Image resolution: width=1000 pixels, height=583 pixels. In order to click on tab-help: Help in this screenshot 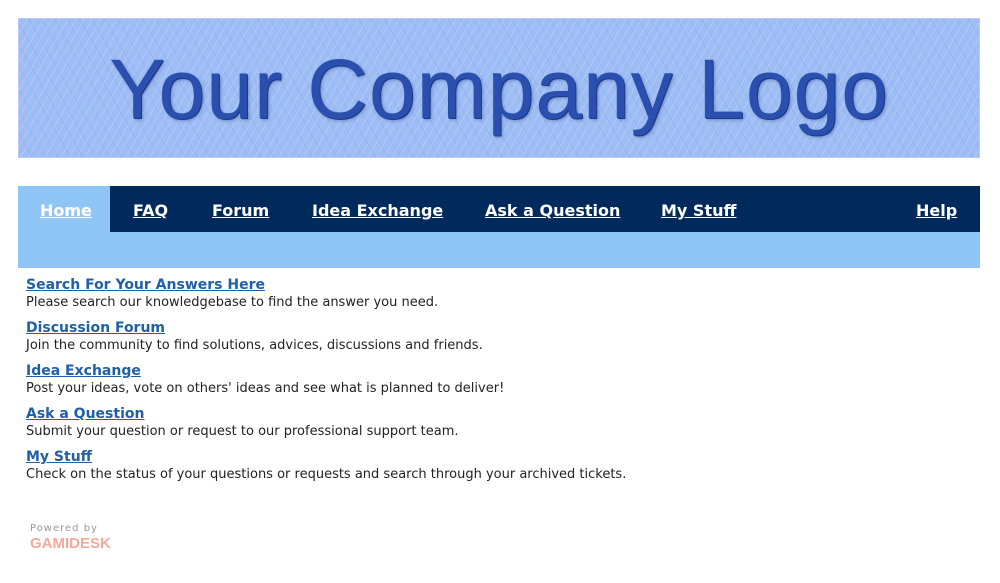, I will do `click(936, 209)`.